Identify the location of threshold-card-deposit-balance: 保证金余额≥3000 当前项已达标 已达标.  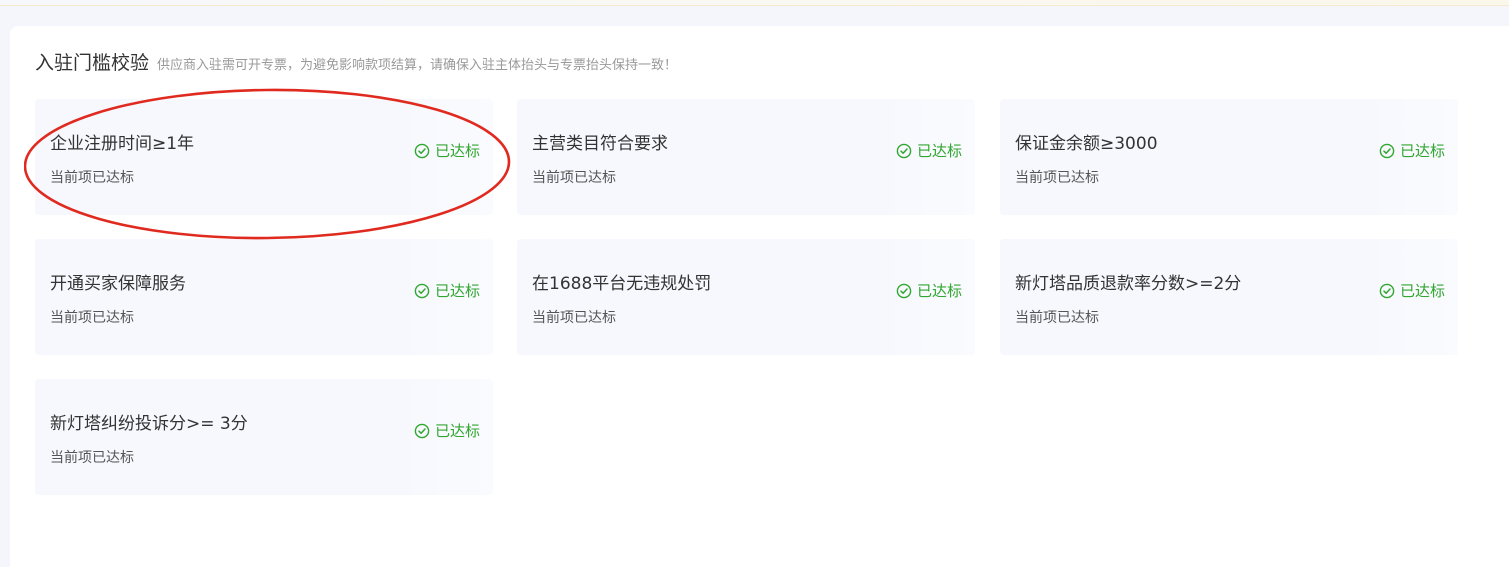
(1229, 157).